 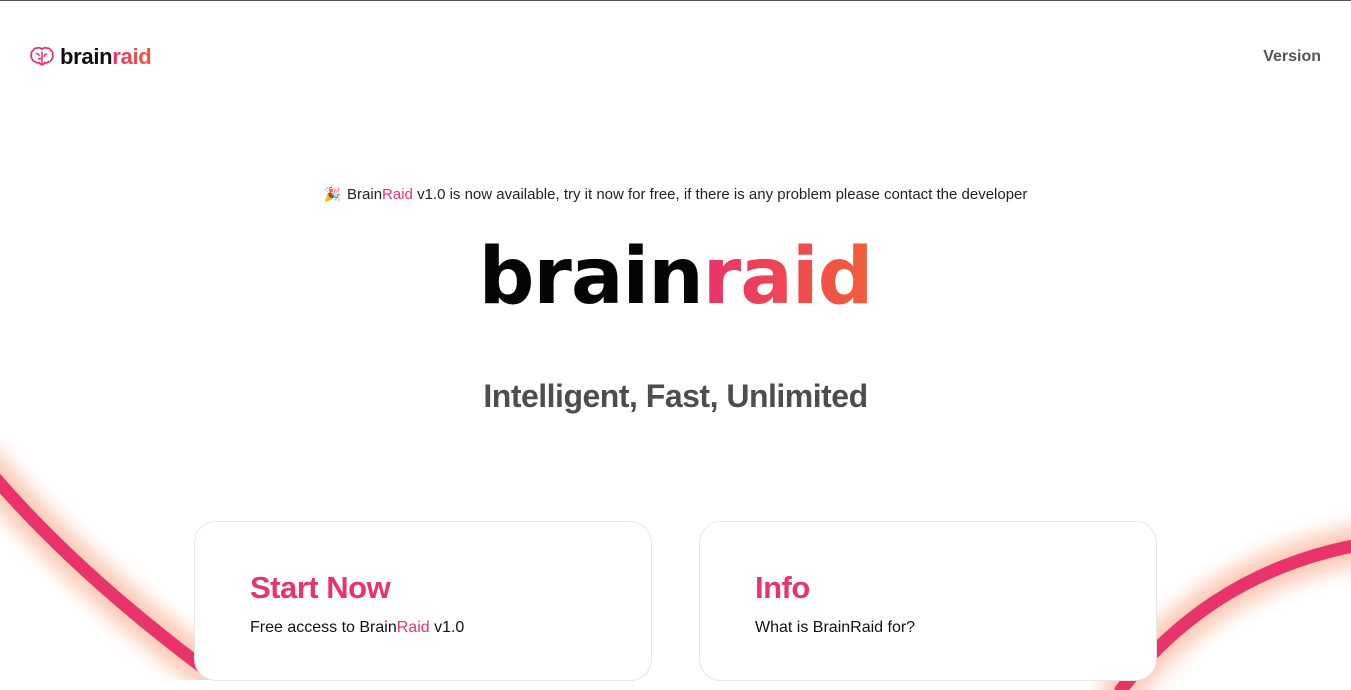 What do you see at coordinates (132, 56) in the screenshot?
I see `logo-text-raid: raid` at bounding box center [132, 56].